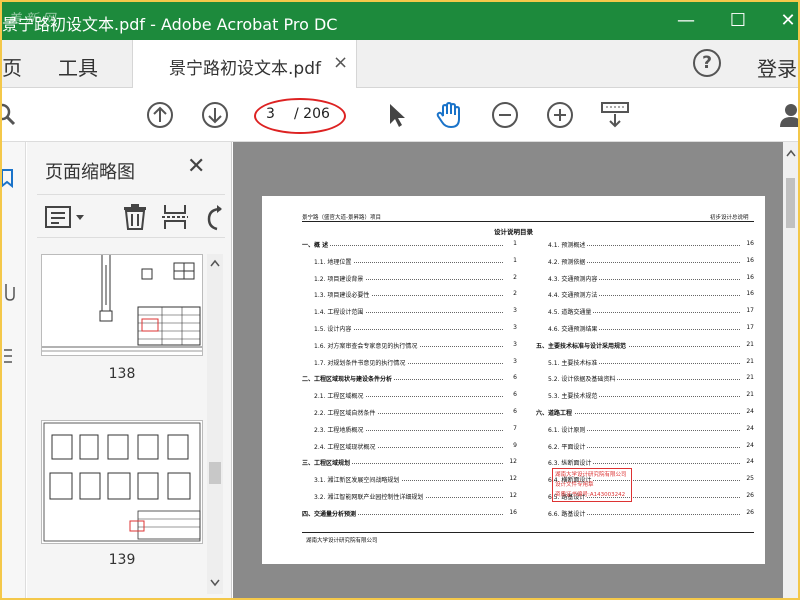 The image size is (800, 600). What do you see at coordinates (528, 221) in the screenshot?
I see `header-rule` at bounding box center [528, 221].